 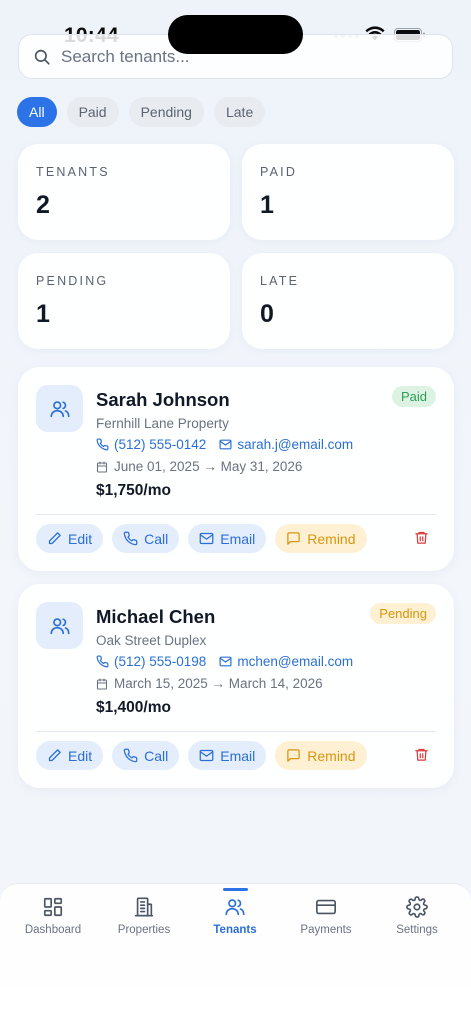 I want to click on tenant-phone: (512) 555-0198, so click(x=151, y=661).